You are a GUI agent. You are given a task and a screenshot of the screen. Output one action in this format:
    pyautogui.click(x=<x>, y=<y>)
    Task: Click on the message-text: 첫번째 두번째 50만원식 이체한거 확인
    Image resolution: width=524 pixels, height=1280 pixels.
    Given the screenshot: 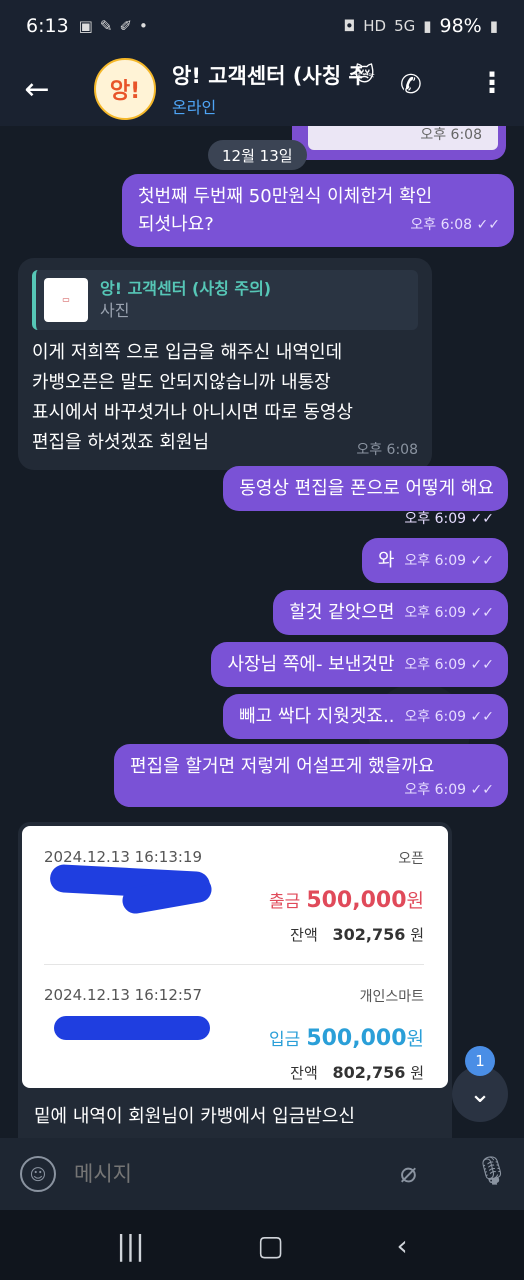 What is the action you would take?
    pyautogui.click(x=285, y=196)
    